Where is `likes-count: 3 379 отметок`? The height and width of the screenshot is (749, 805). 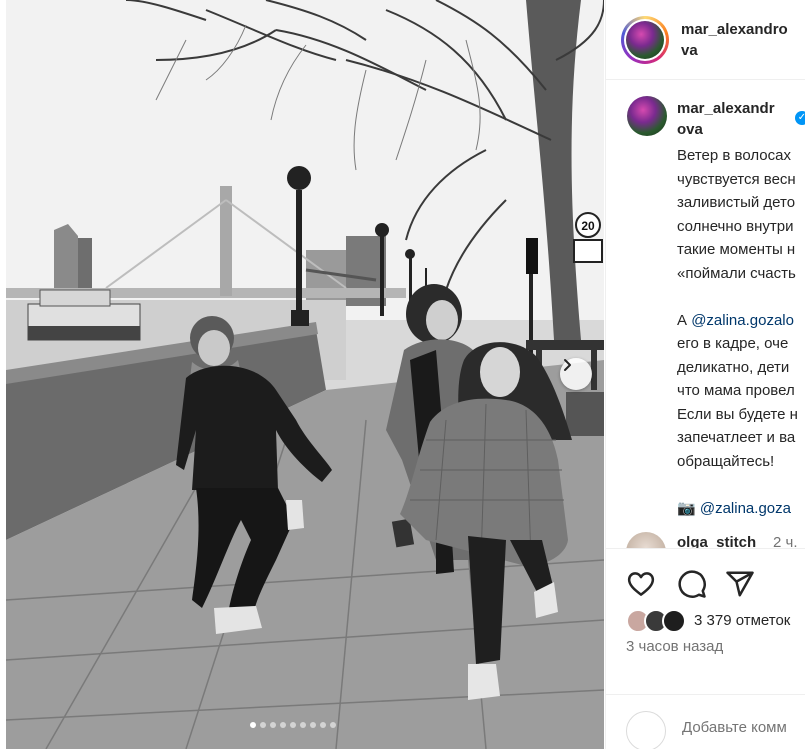 likes-count: 3 379 отметок is located at coordinates (742, 620).